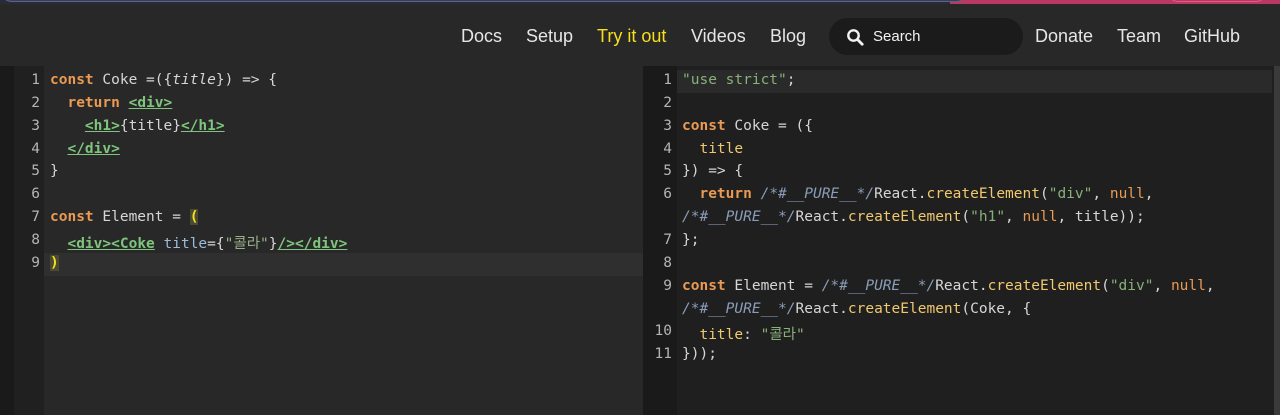  Describe the element at coordinates (663, 331) in the screenshot. I see `line-number: 10` at that location.